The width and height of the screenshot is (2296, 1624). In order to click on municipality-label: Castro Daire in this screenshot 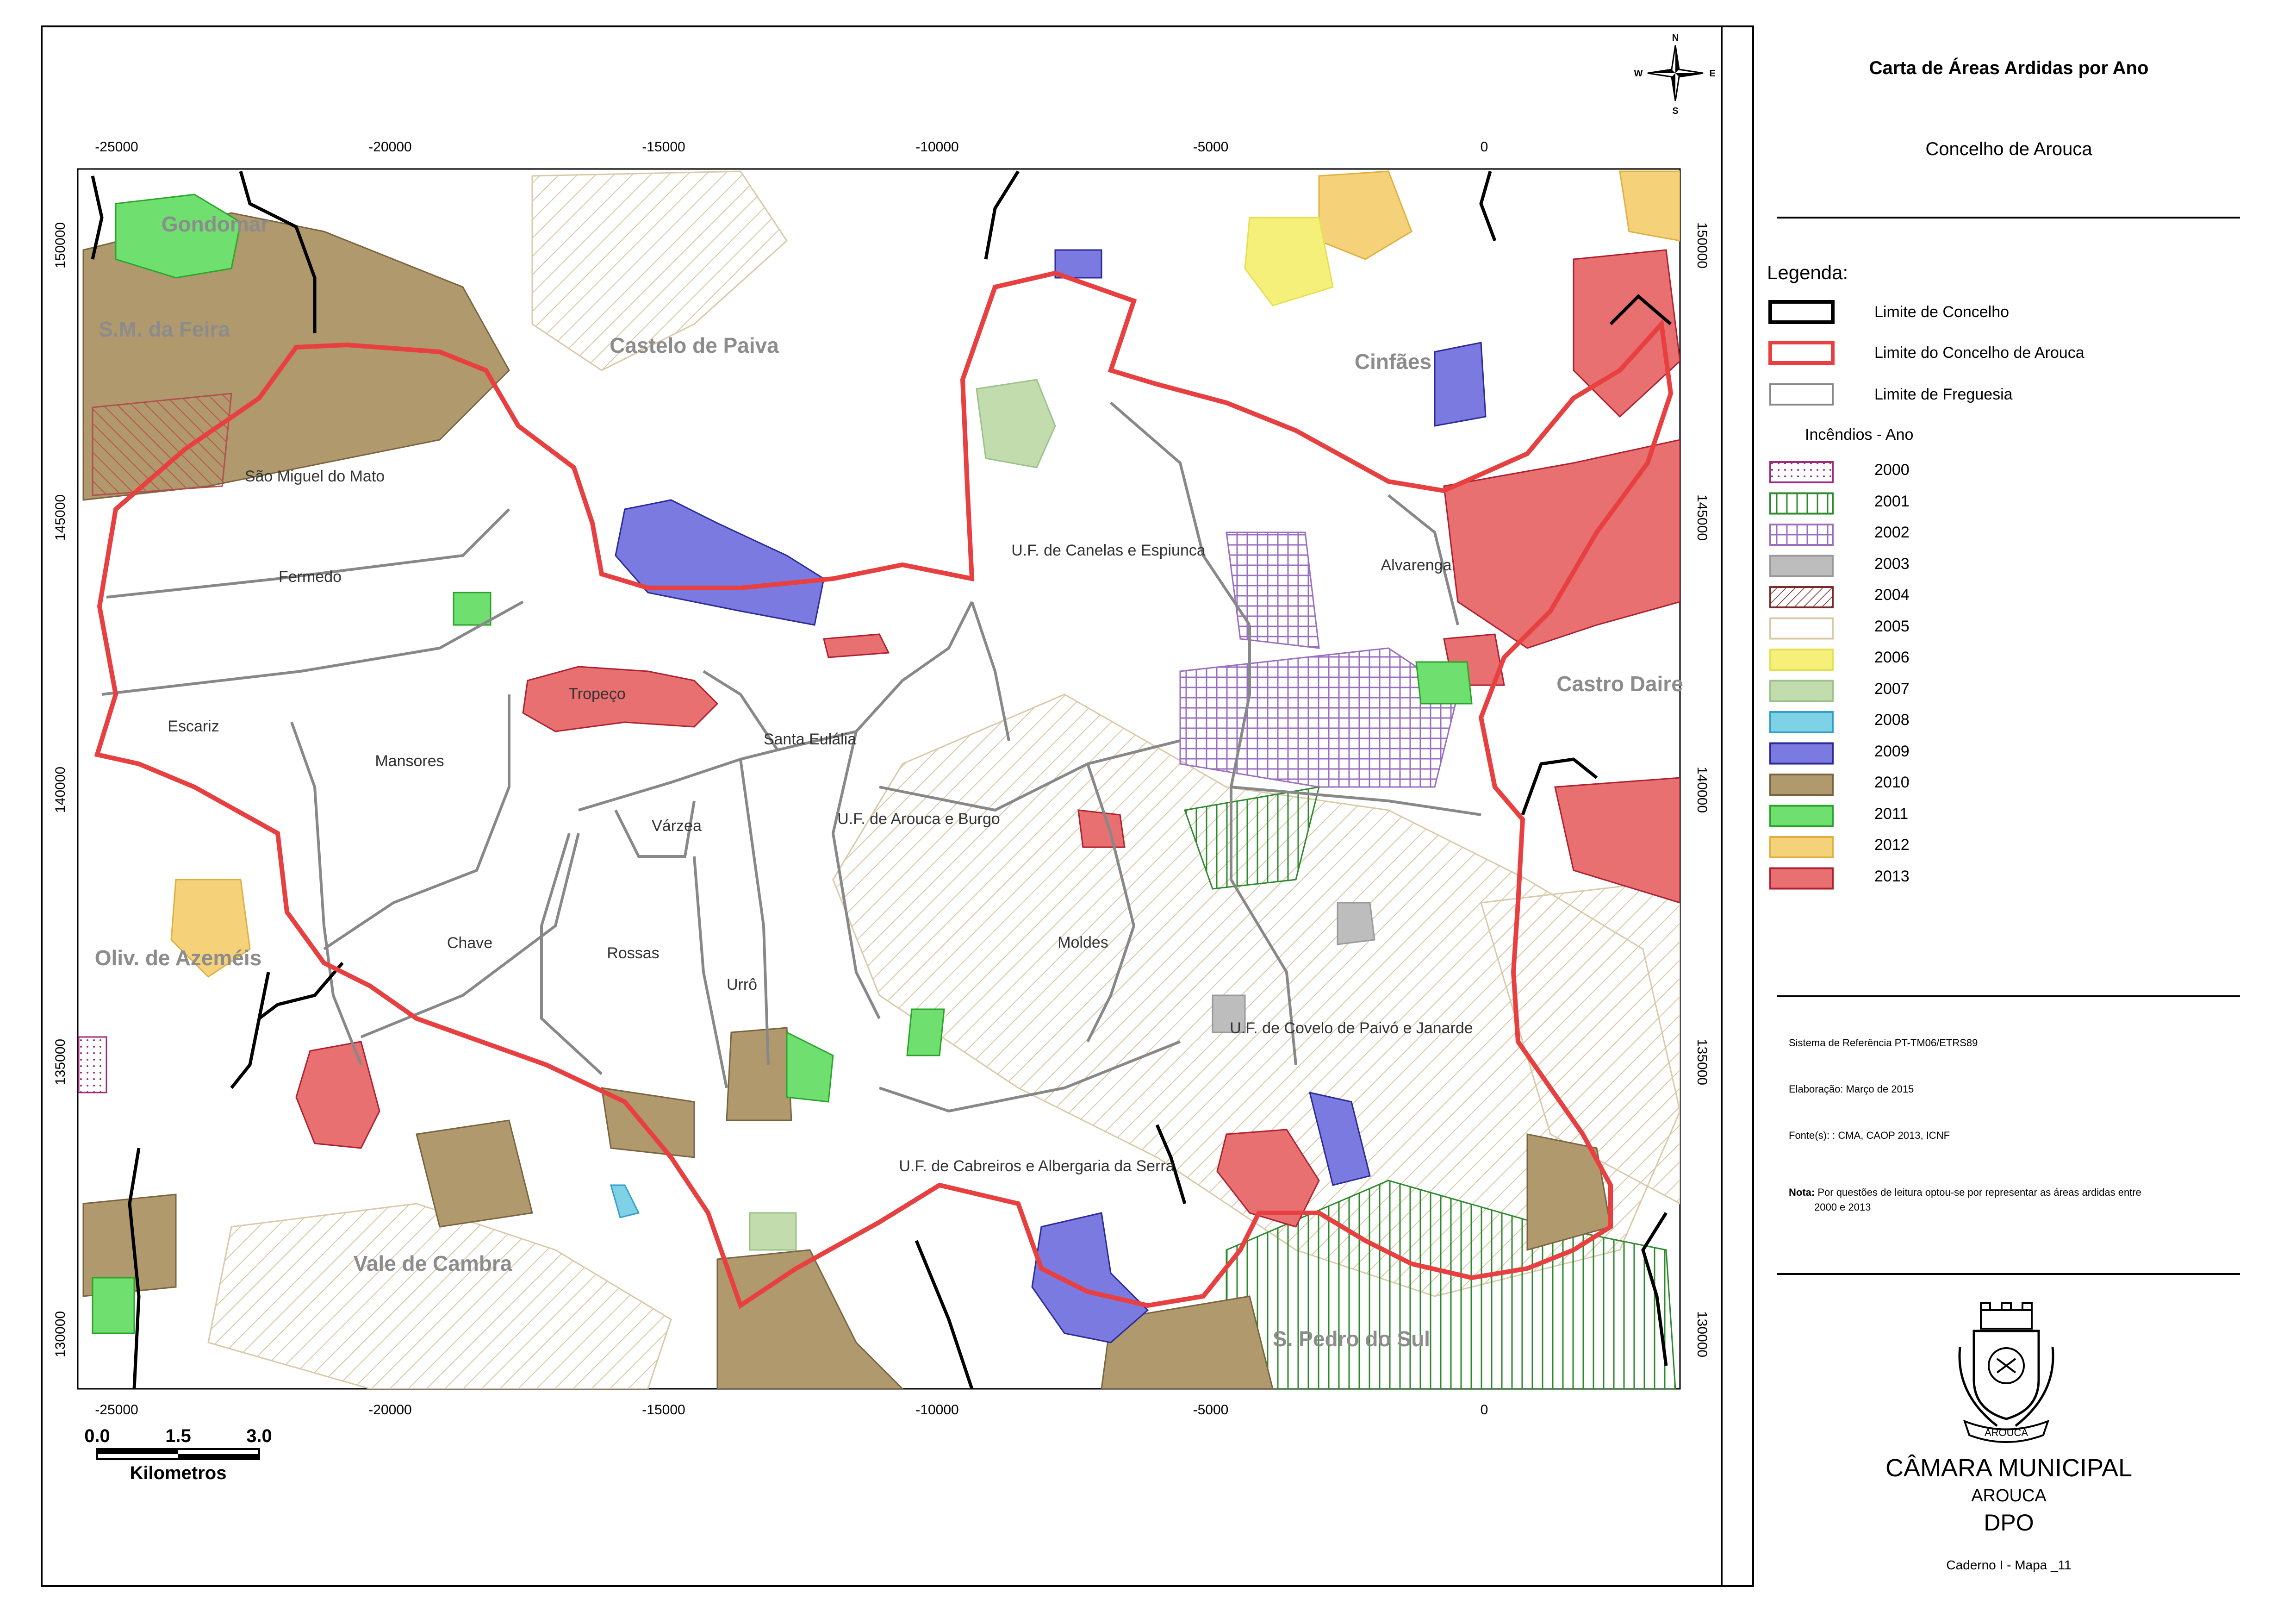, I will do `click(1619, 684)`.